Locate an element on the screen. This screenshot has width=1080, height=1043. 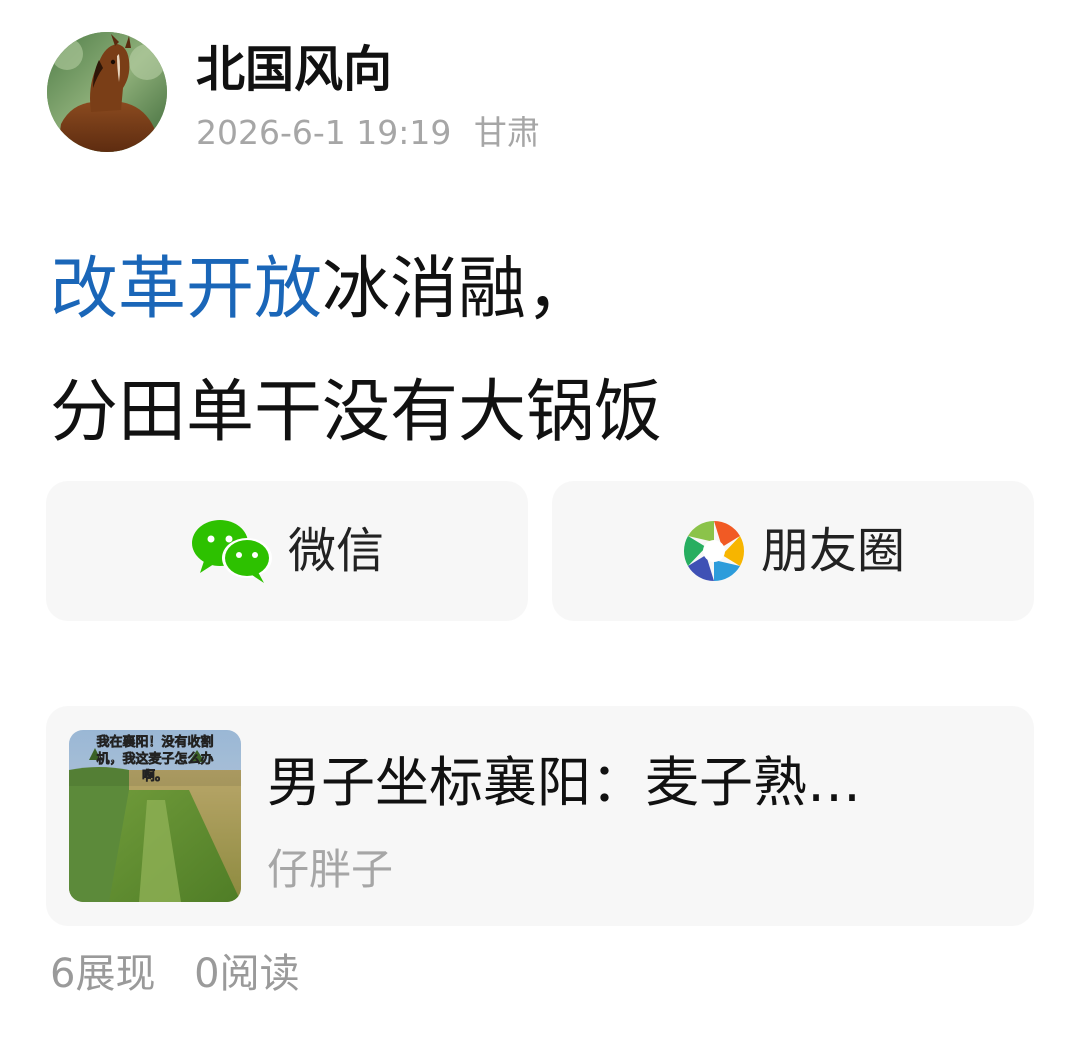
topic-link: 改革开放 is located at coordinates (186, 289).